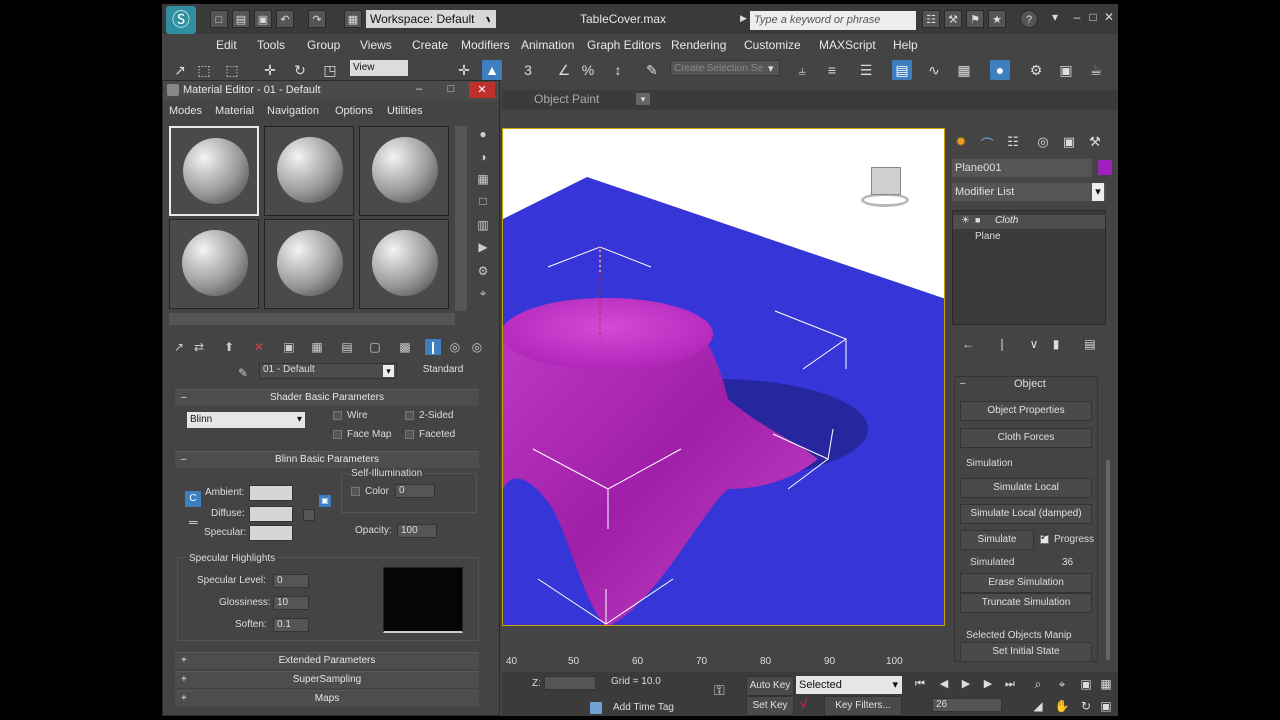 This screenshot has height=720, width=1280. I want to click on play-icon: ▶, so click(966, 684).